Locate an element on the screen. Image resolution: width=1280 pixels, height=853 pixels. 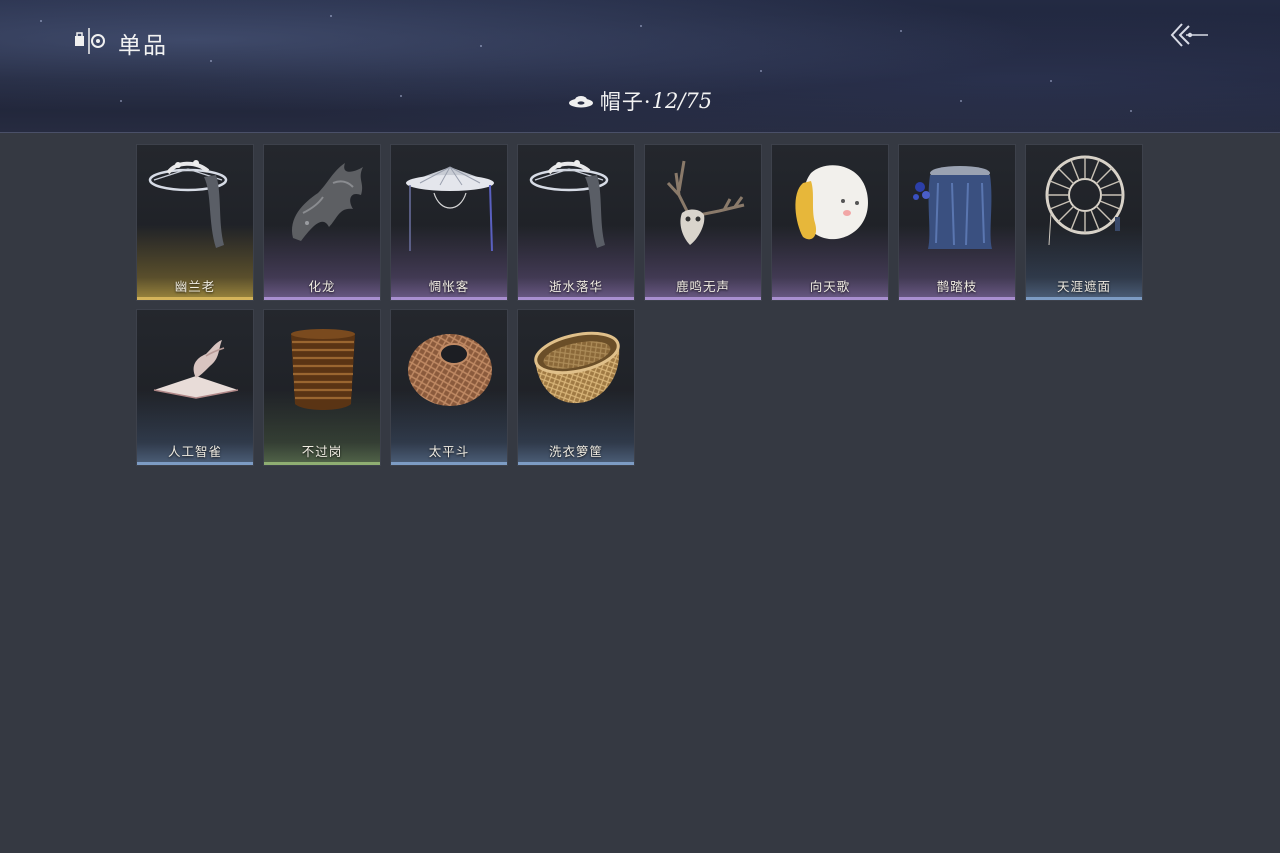
item-name: 鹊踏枝 is located at coordinates (957, 286).